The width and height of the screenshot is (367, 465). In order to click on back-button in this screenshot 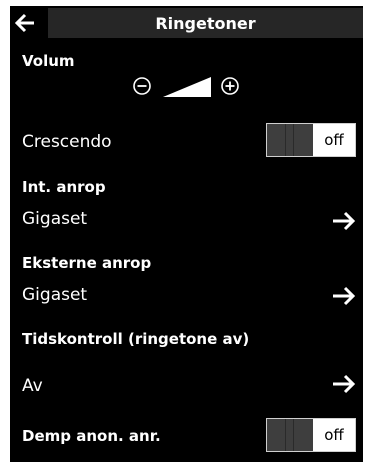, I will do `click(25, 23)`.